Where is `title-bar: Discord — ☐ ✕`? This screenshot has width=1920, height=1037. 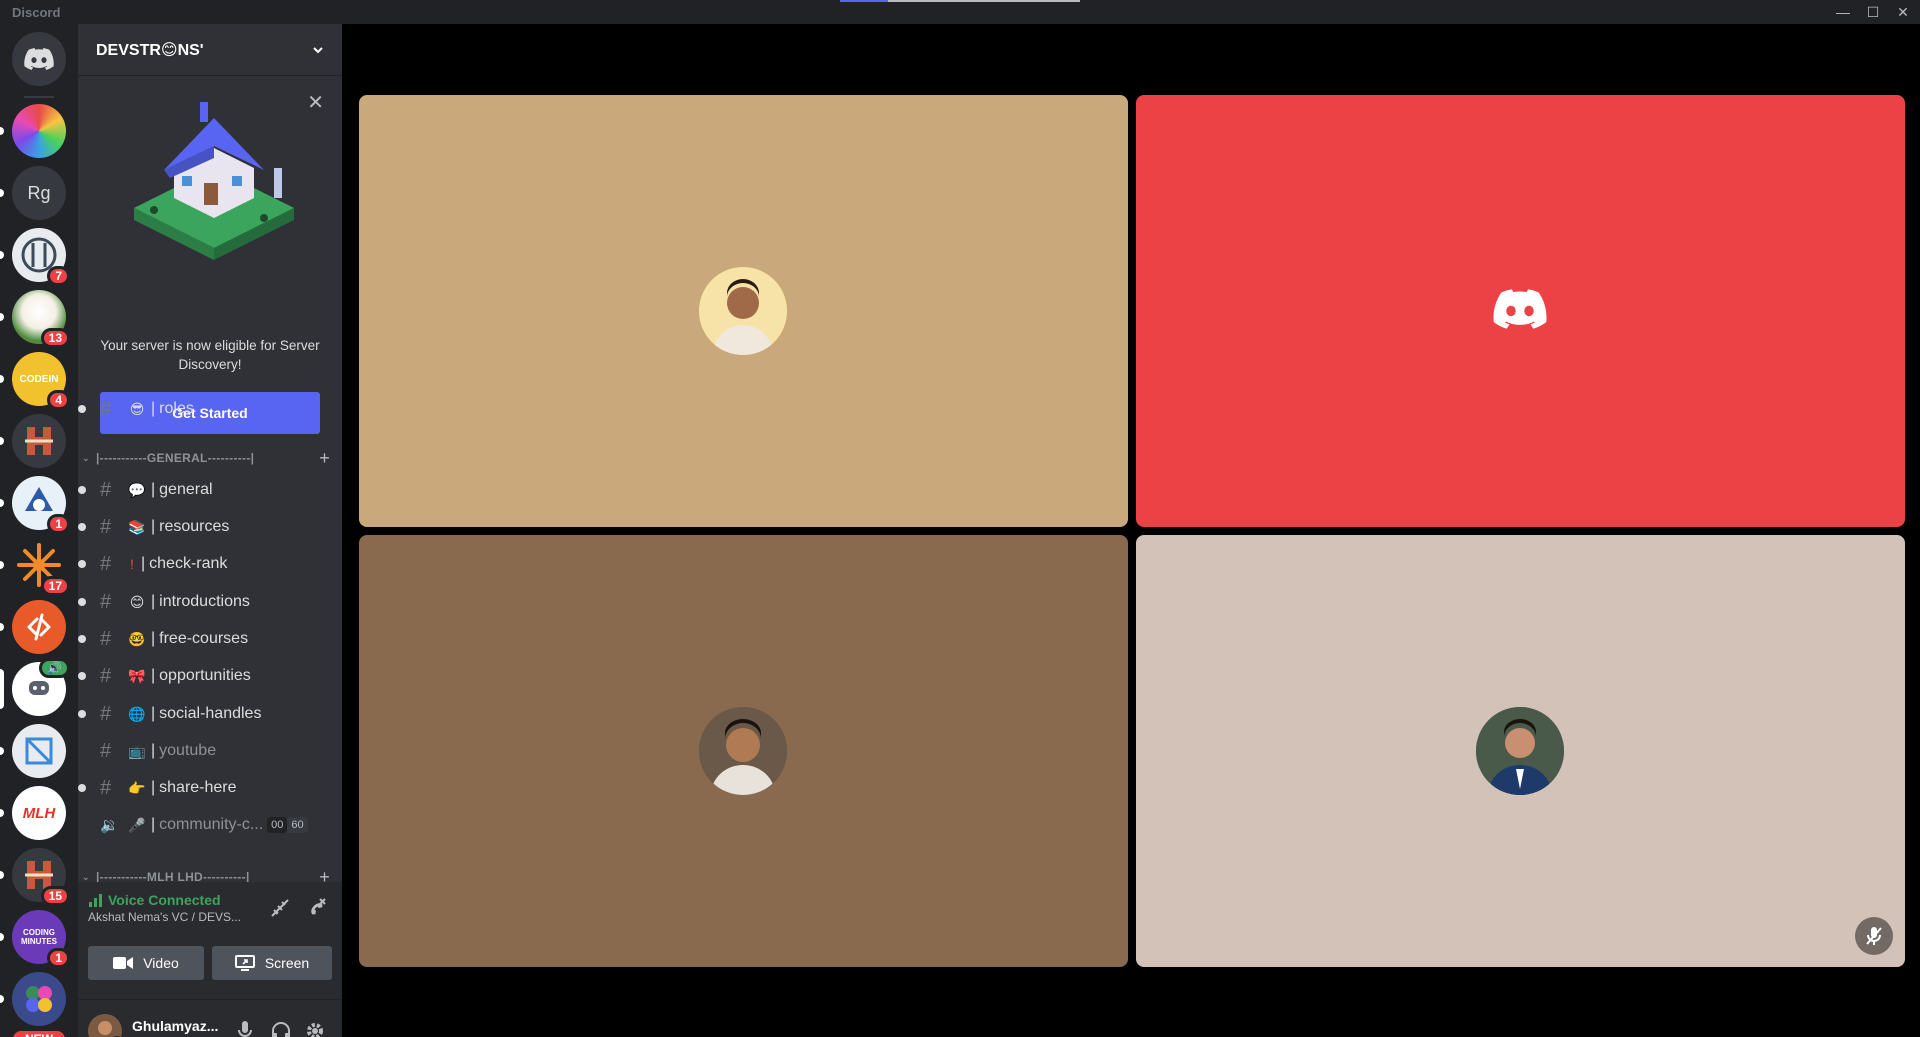 title-bar: Discord — ☐ ✕ is located at coordinates (960, 12).